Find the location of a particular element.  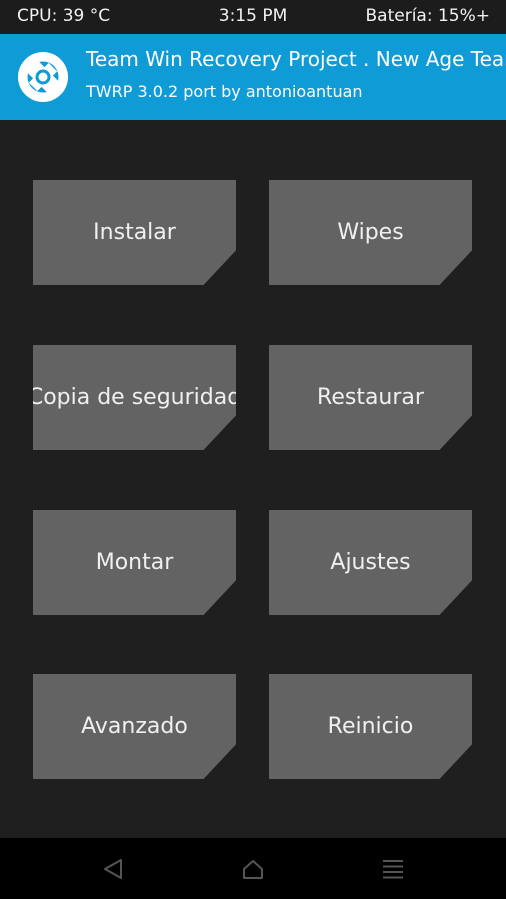

reboot-button-label: Reinicio is located at coordinates (370, 726).